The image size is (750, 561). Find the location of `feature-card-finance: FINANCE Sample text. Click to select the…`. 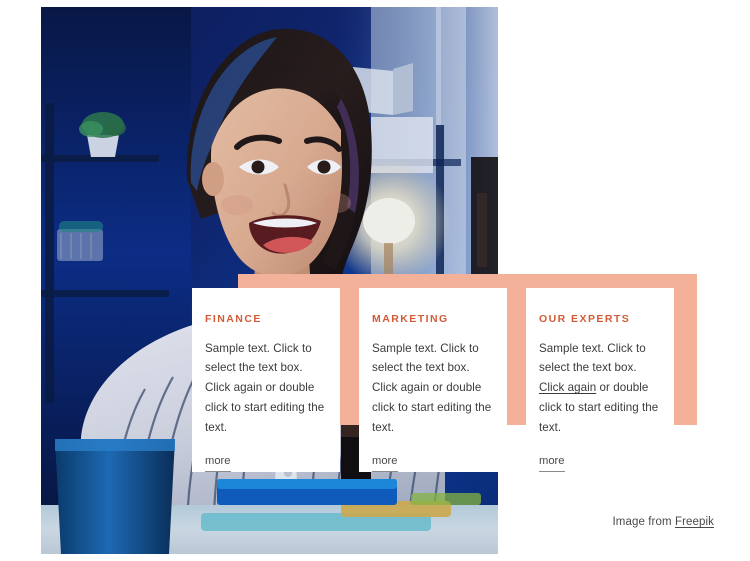

feature-card-finance: FINANCE Sample text. Click to select the… is located at coordinates (266, 380).